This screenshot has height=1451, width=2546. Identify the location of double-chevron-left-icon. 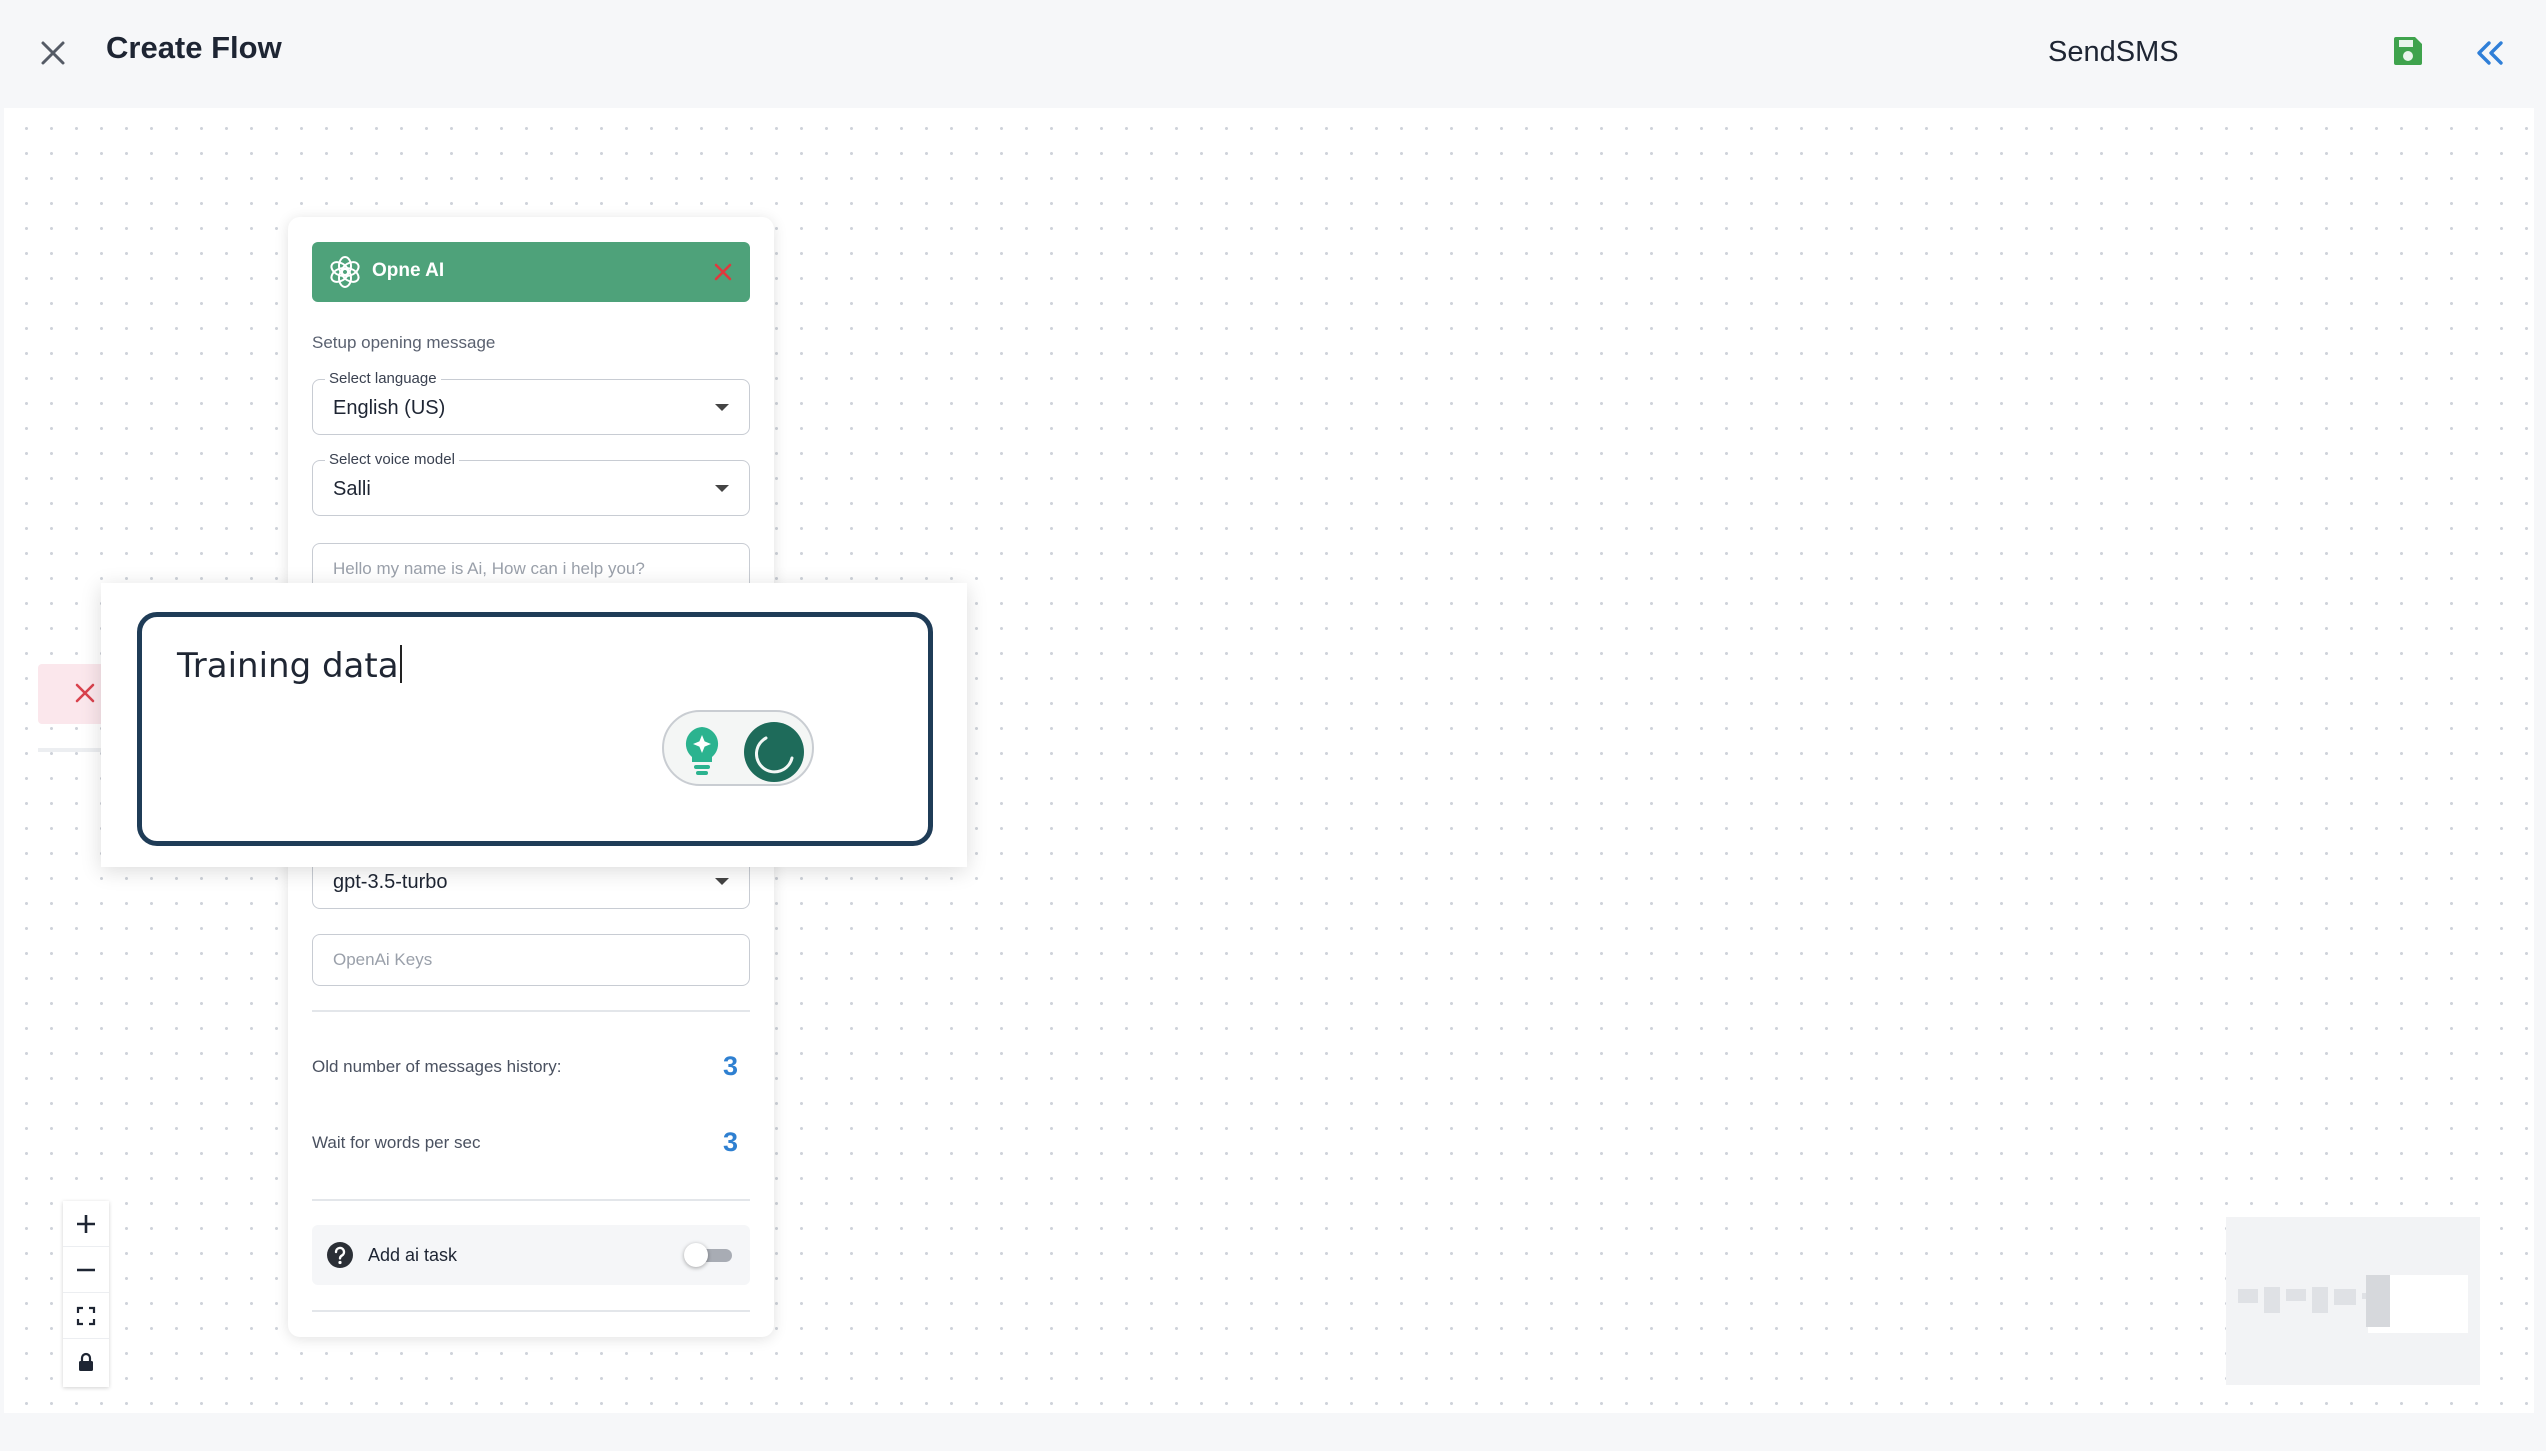
(2490, 53).